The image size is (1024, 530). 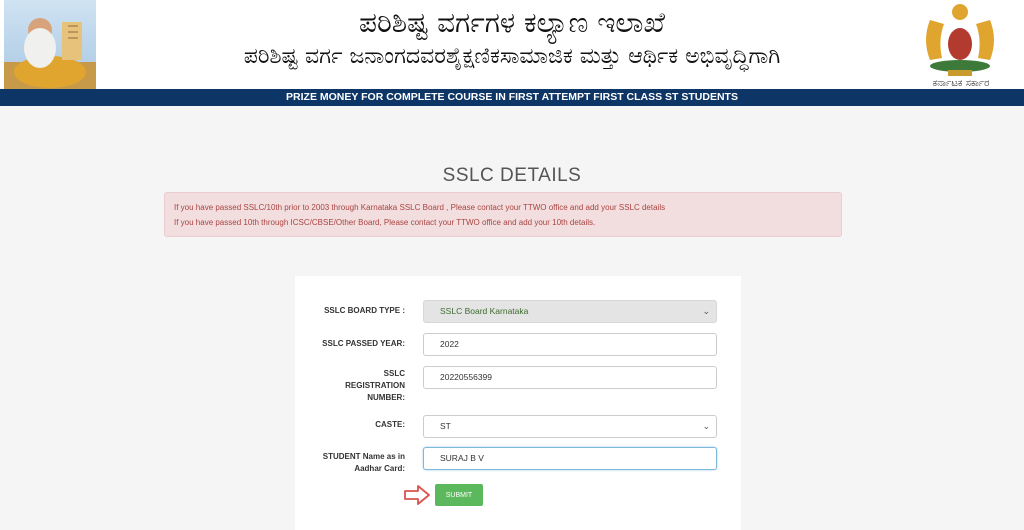 I want to click on student-name-label-line-2: Aadhar Card:, so click(x=379, y=468).